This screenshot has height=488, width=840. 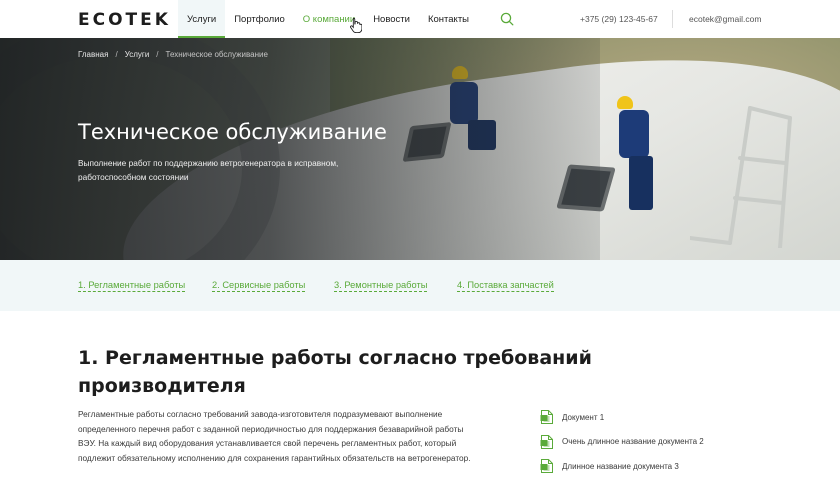 What do you see at coordinates (137, 54) in the screenshot?
I see `breadcrumb-services: Услуги` at bounding box center [137, 54].